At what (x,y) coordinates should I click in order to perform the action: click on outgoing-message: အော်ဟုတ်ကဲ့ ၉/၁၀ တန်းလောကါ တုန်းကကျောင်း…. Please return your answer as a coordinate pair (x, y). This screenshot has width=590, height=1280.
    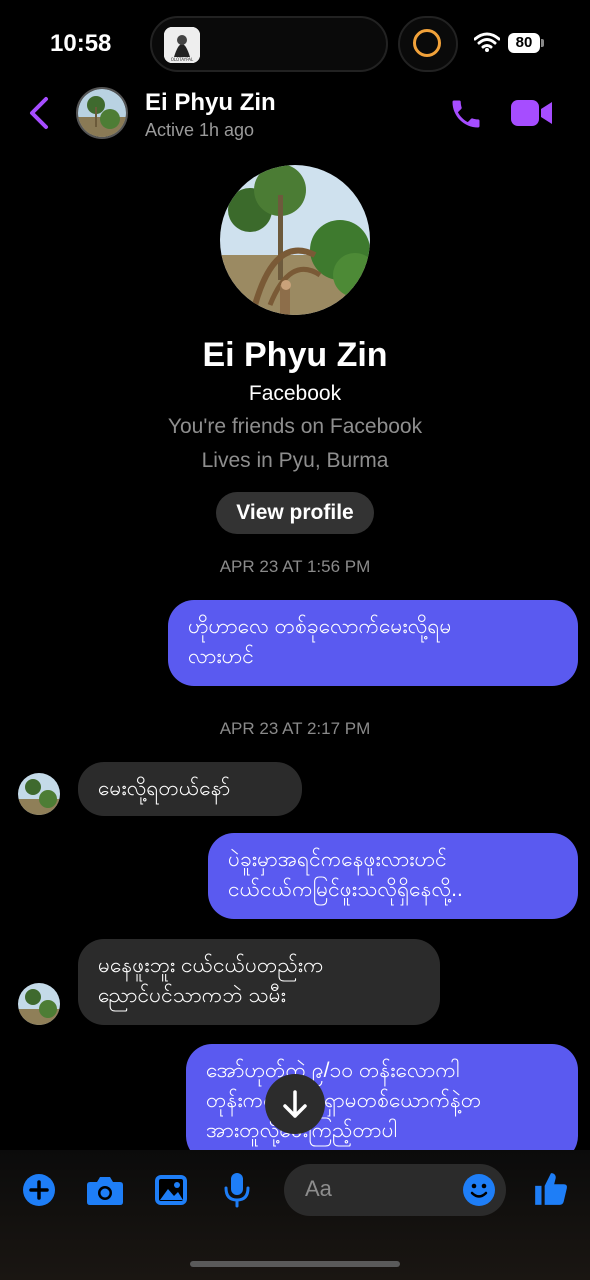
    Looking at the image, I should click on (382, 1103).